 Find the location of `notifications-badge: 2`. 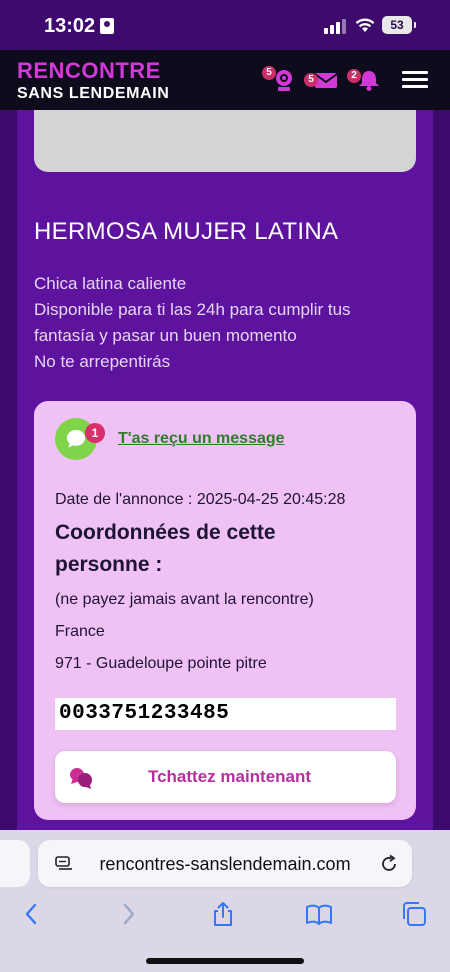

notifications-badge: 2 is located at coordinates (354, 76).